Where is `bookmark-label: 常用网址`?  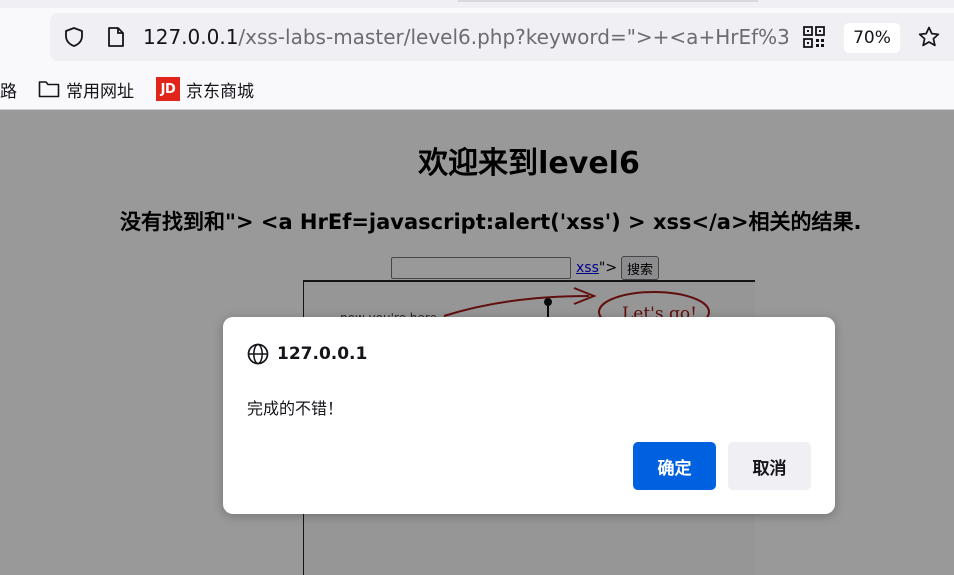
bookmark-label: 常用网址 is located at coordinates (100, 91).